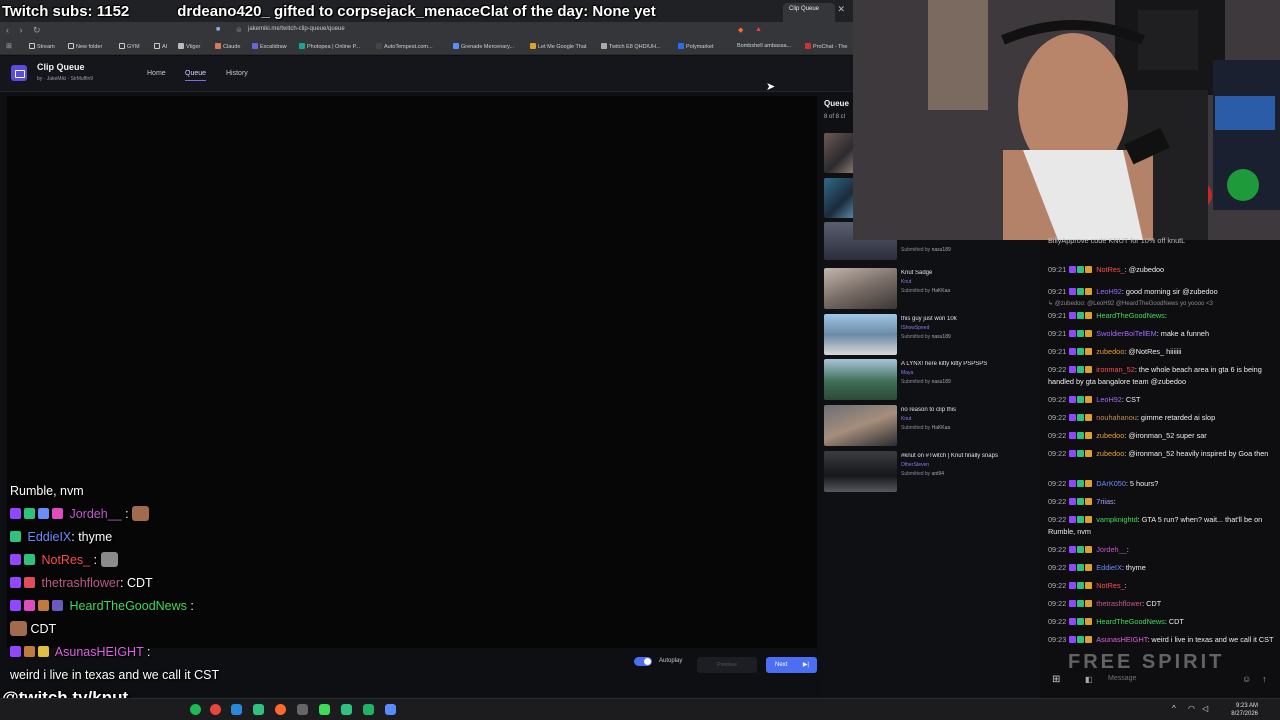  I want to click on overlay-chat-line: thetrashflower: CDT, so click(175, 585).